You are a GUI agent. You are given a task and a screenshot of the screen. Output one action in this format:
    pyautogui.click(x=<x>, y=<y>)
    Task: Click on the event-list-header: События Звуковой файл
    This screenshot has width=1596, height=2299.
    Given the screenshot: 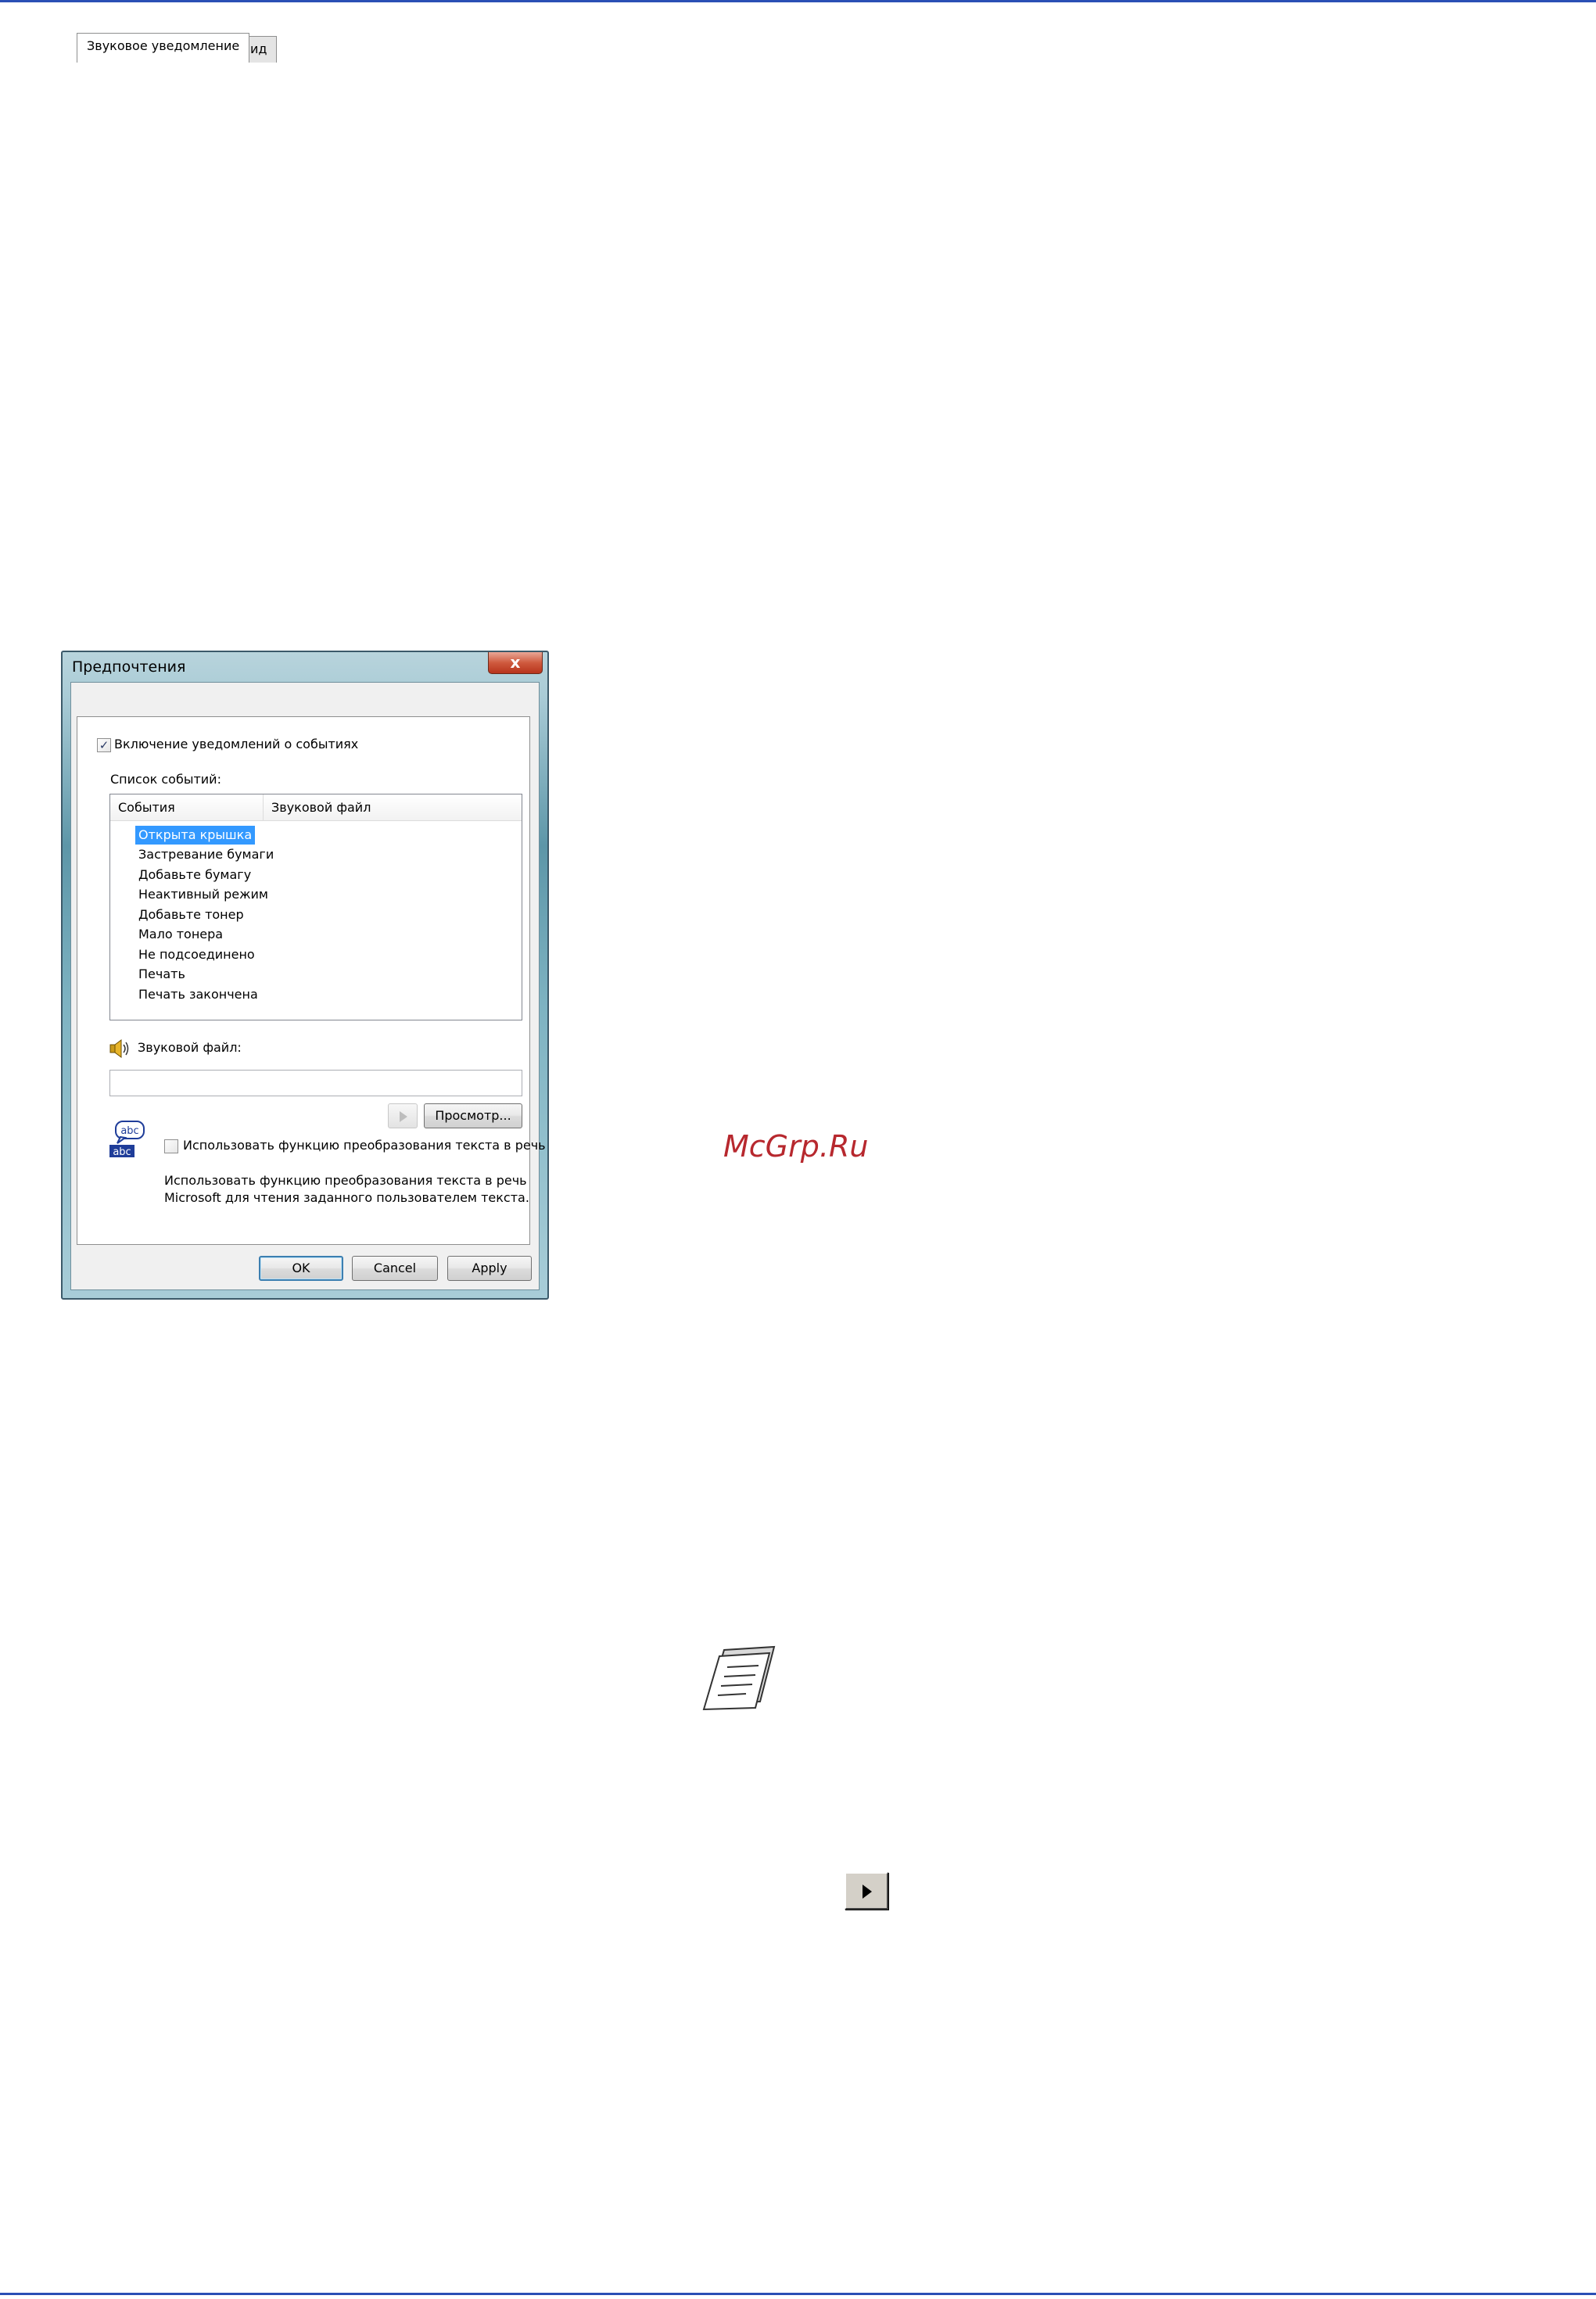 What is the action you would take?
    pyautogui.click(x=316, y=807)
    